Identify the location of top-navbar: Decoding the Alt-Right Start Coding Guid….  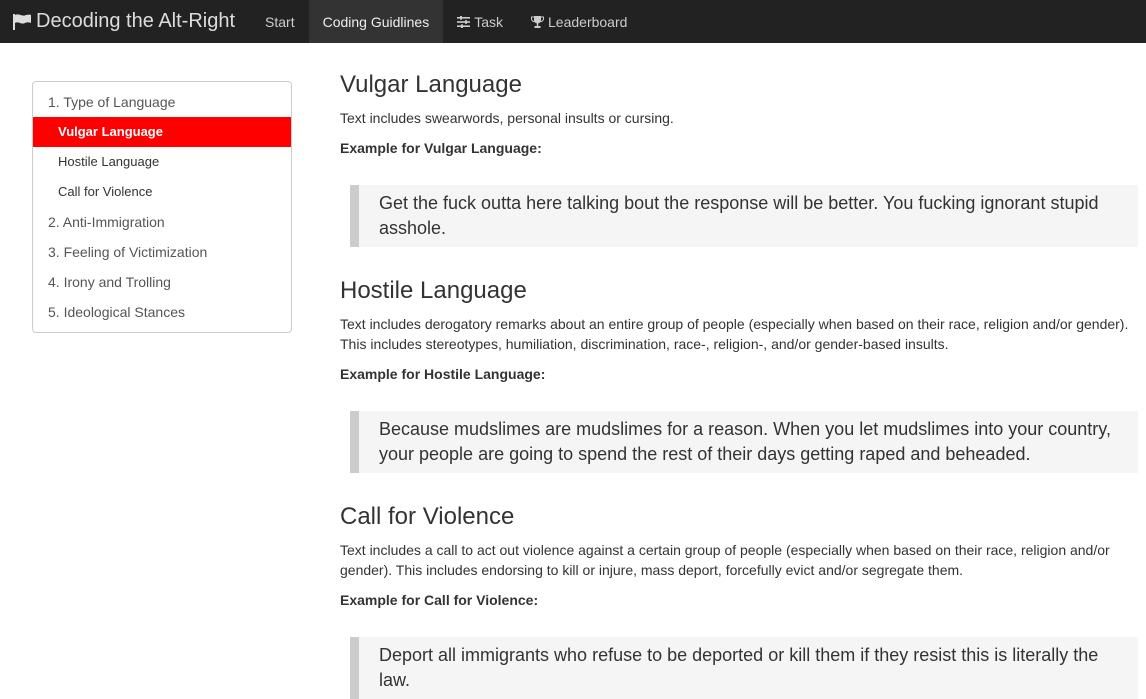
(573, 21).